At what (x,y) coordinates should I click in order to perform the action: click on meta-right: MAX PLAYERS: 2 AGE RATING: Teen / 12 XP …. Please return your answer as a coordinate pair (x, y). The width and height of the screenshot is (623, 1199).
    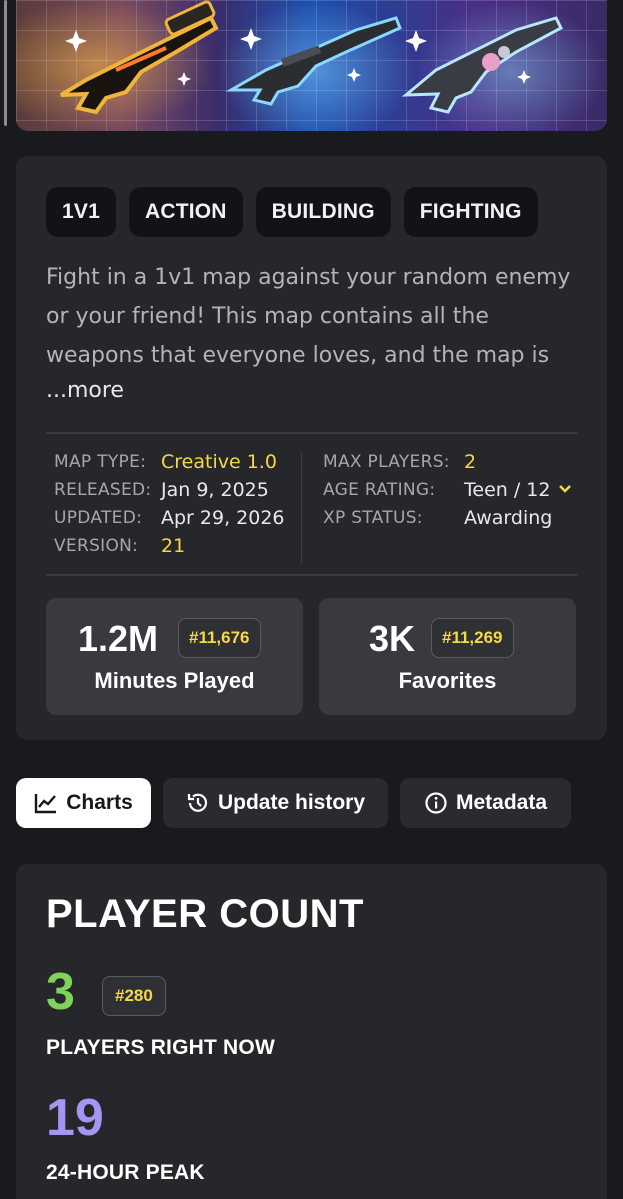
    Looking at the image, I should click on (447, 490).